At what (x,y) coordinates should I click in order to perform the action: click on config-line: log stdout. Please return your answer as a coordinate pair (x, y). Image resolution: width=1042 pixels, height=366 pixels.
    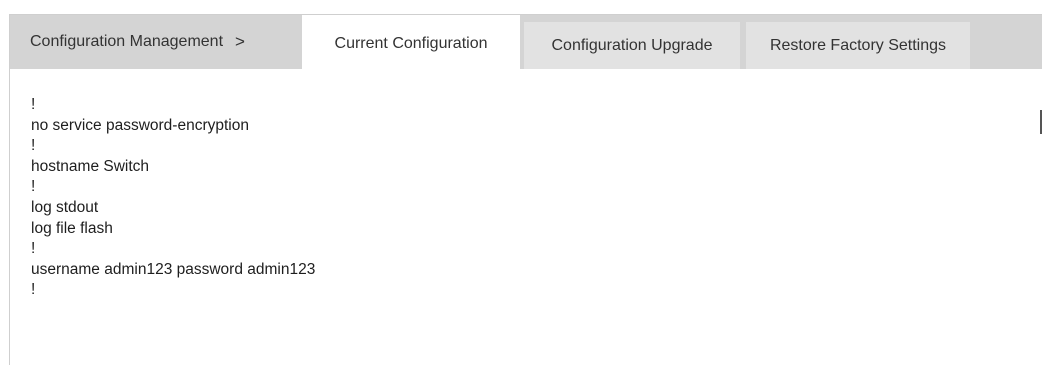
    Looking at the image, I should click on (65, 207).